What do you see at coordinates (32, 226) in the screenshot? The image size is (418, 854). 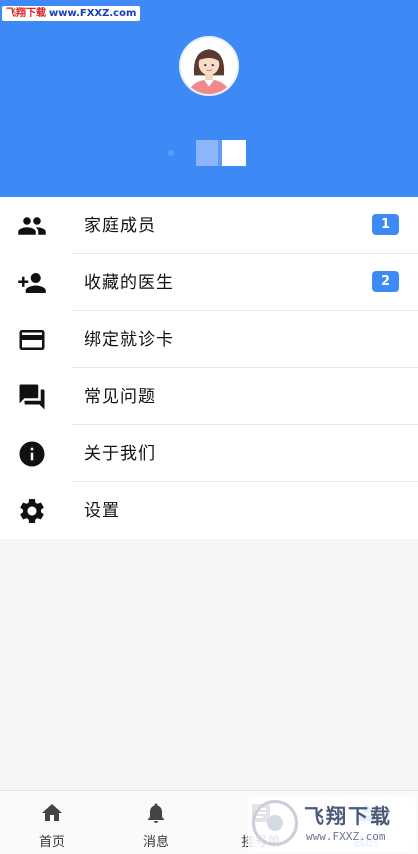 I see `people-icon` at bounding box center [32, 226].